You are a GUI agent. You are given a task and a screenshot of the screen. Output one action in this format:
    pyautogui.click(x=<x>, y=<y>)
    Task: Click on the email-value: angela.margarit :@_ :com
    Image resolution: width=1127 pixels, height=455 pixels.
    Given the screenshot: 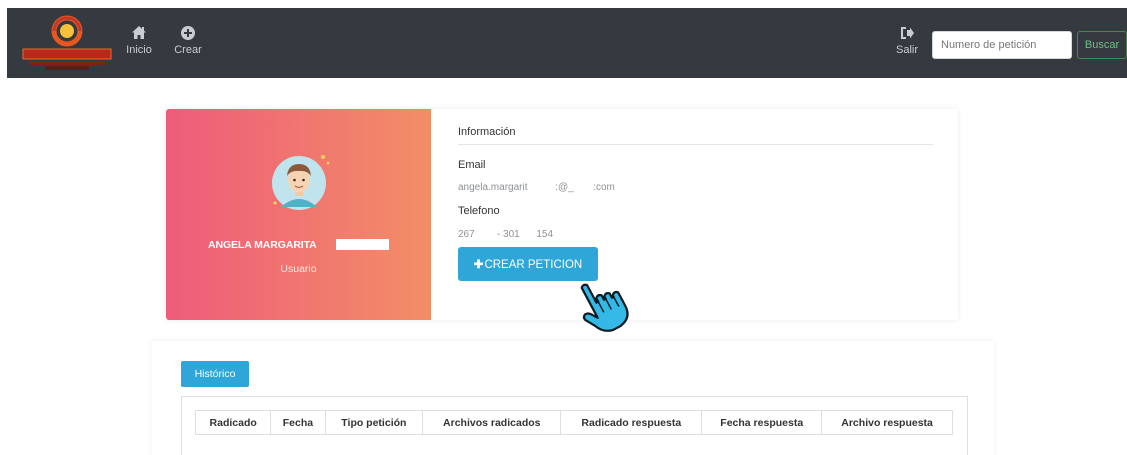 What is the action you would take?
    pyautogui.click(x=536, y=187)
    